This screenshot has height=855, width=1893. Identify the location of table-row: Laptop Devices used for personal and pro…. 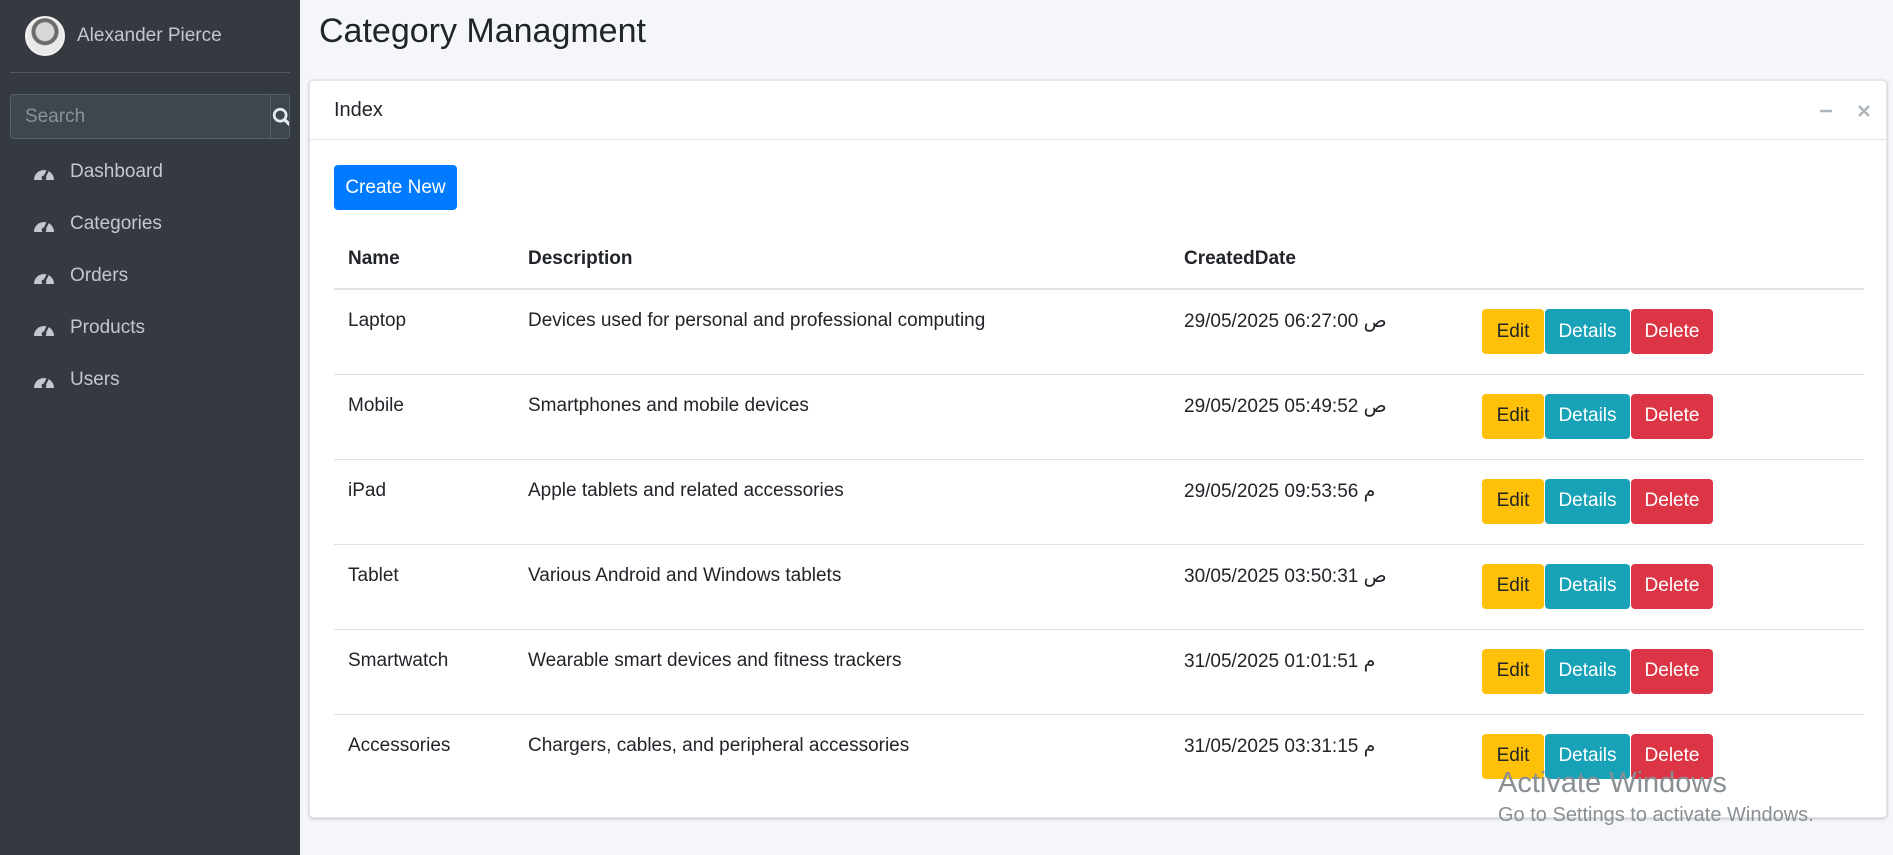
(1099, 332).